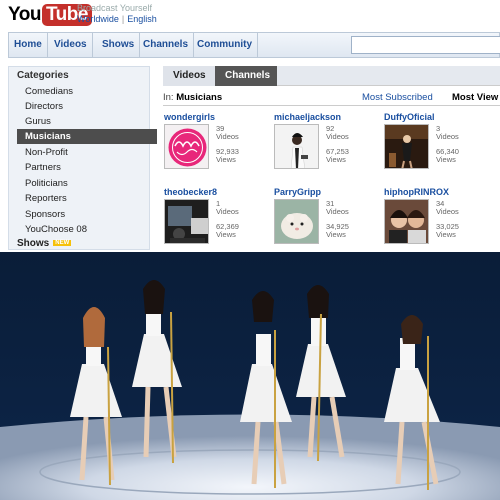 Image resolution: width=500 pixels, height=500 pixels. I want to click on channel-name: theobecker8, so click(190, 192).